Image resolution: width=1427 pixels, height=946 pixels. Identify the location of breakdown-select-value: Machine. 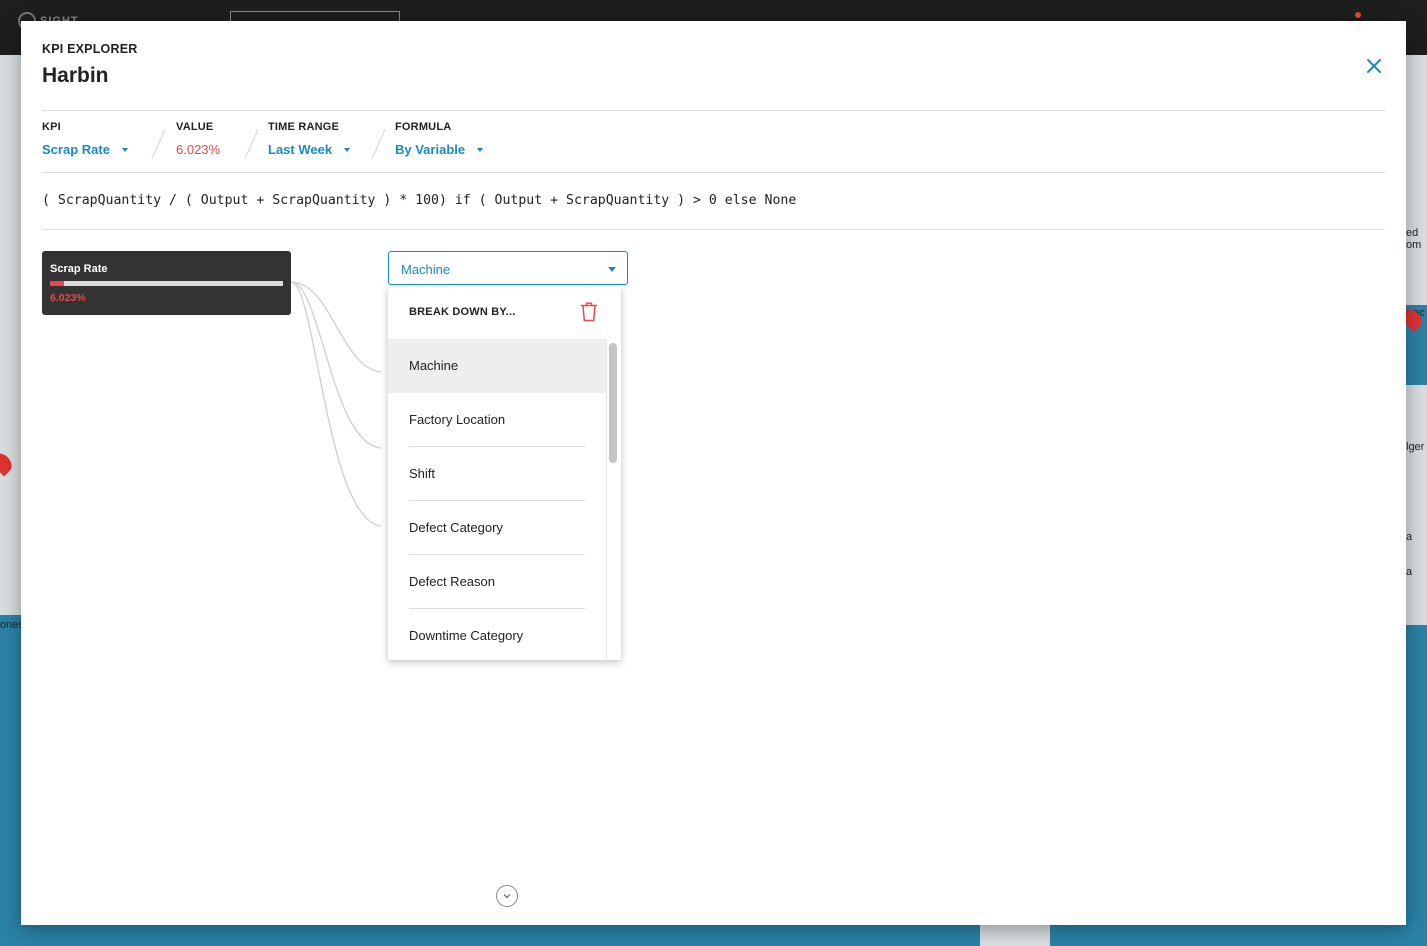
(426, 269).